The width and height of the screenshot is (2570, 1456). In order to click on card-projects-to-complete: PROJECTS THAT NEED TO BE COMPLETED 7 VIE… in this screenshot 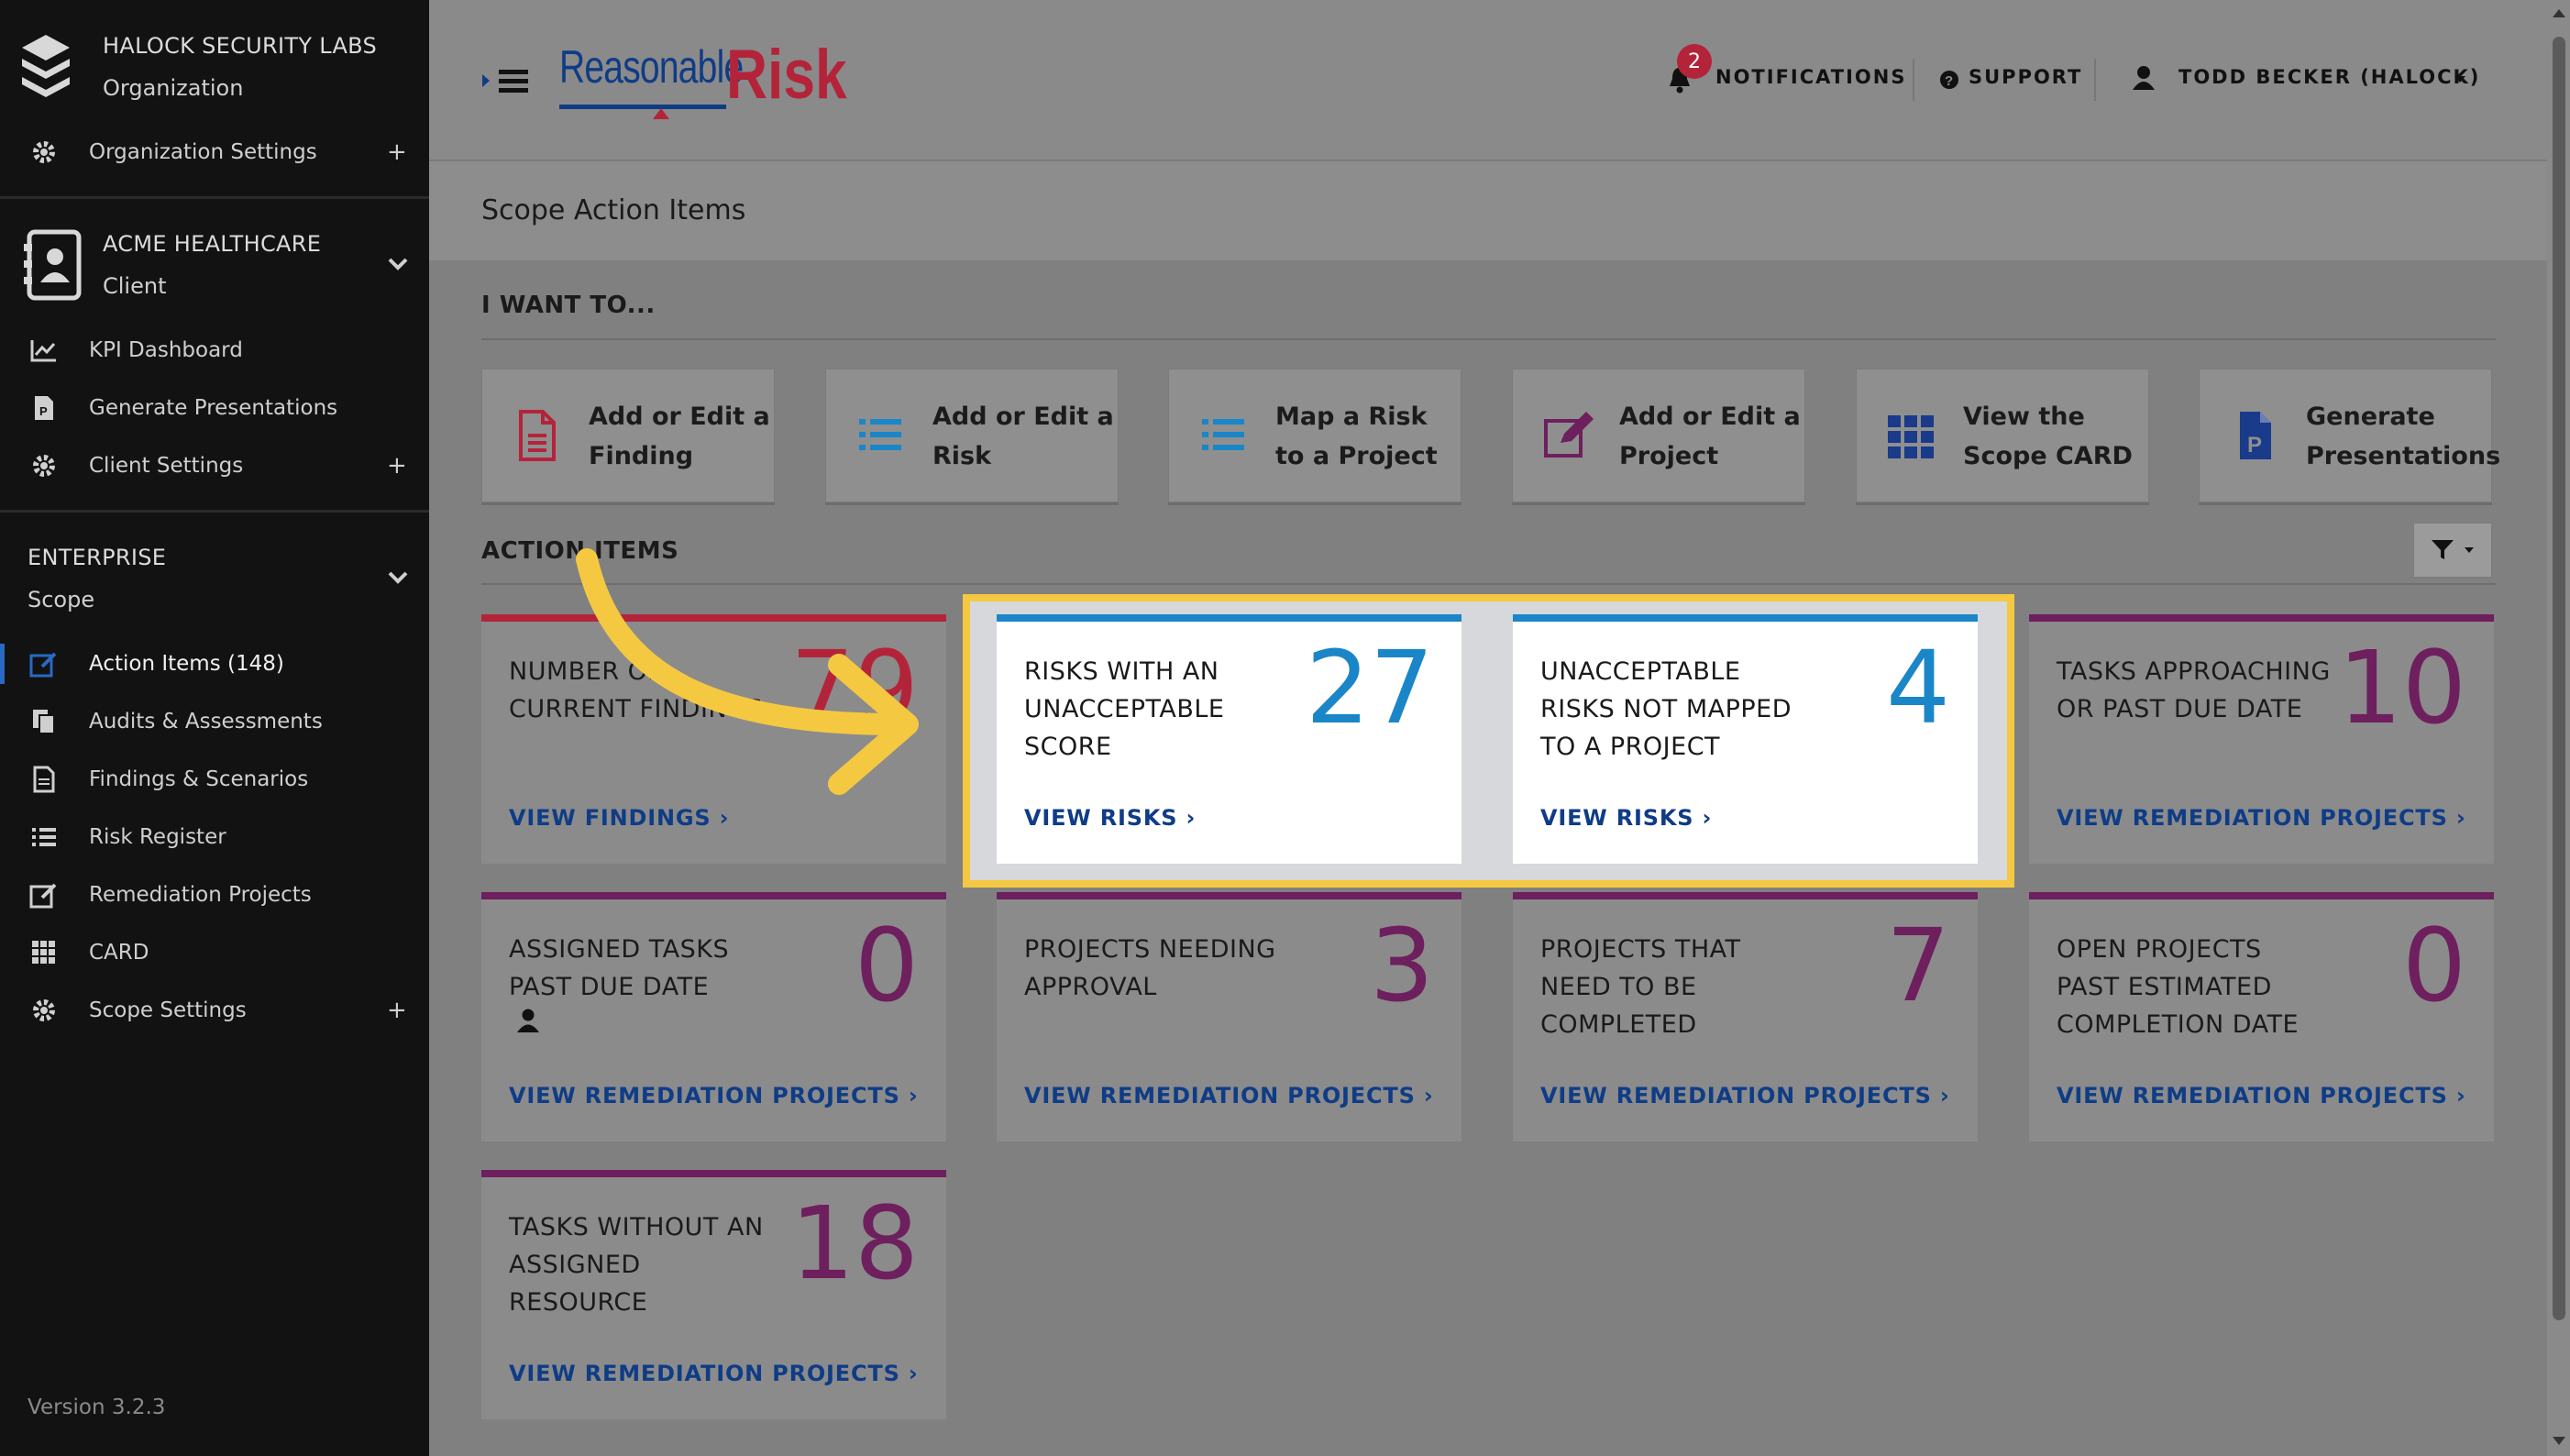, I will do `click(1745, 1017)`.